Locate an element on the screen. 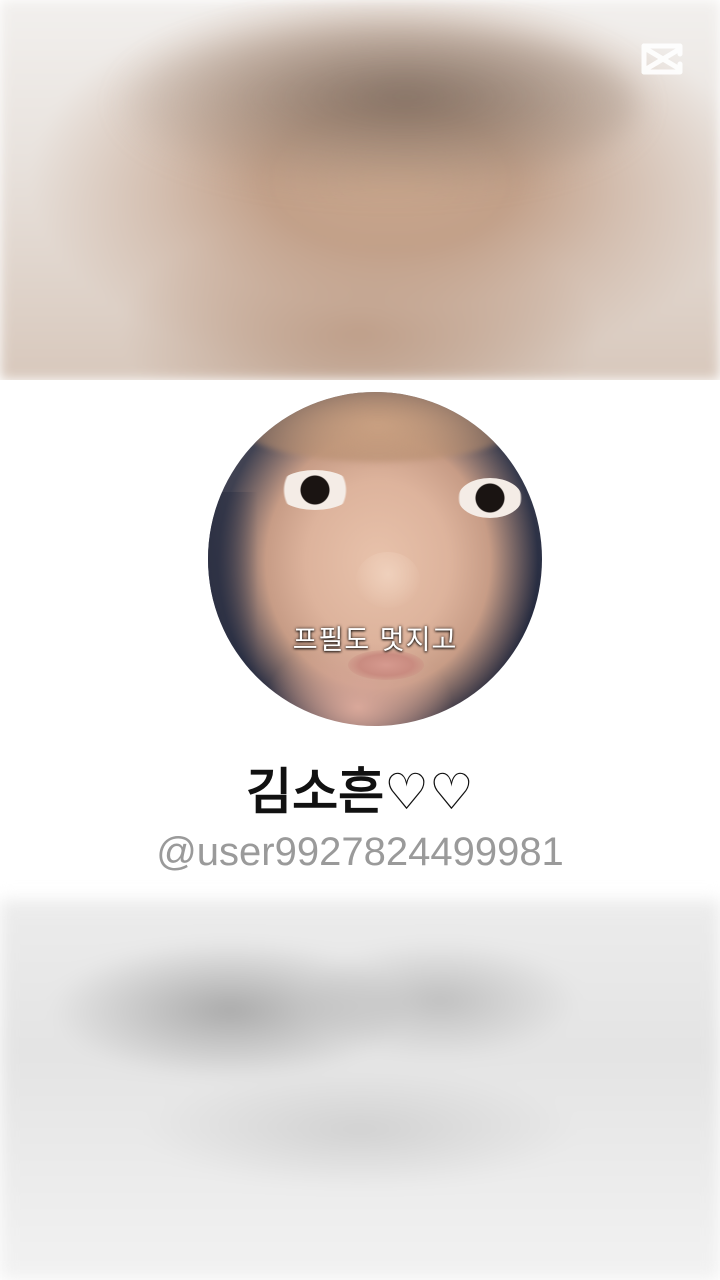  capcut-logo-icon is located at coordinates (662, 59).